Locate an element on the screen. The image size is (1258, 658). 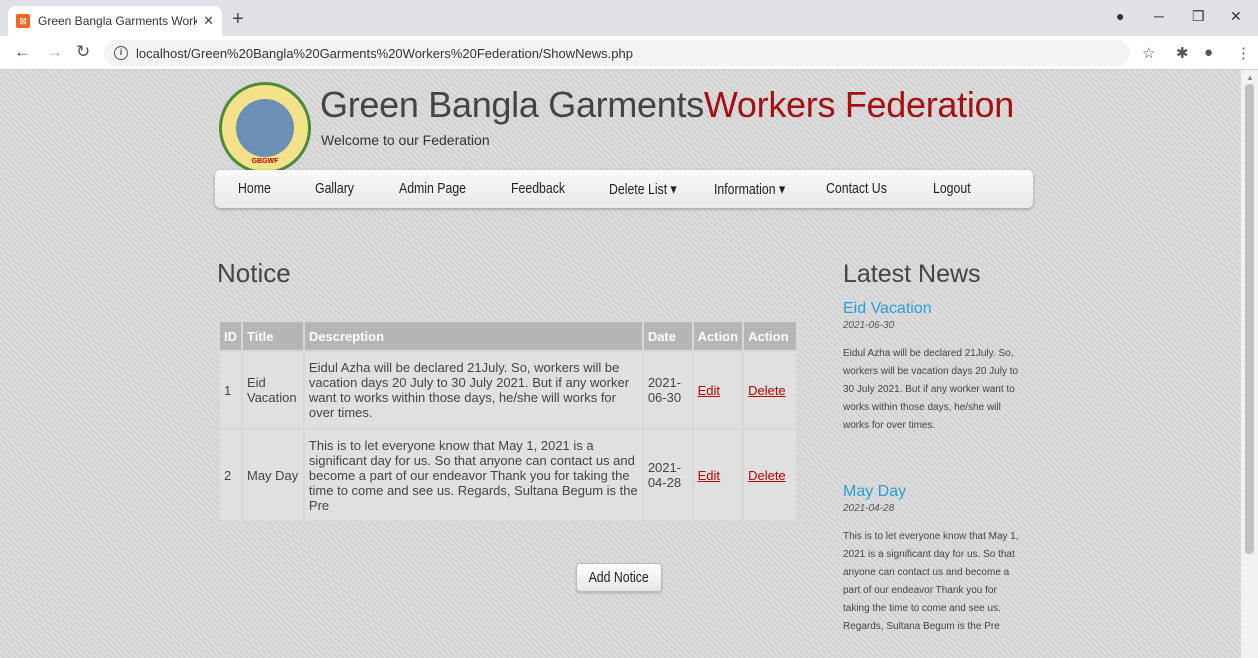
row-id: 1 is located at coordinates (230, 390).